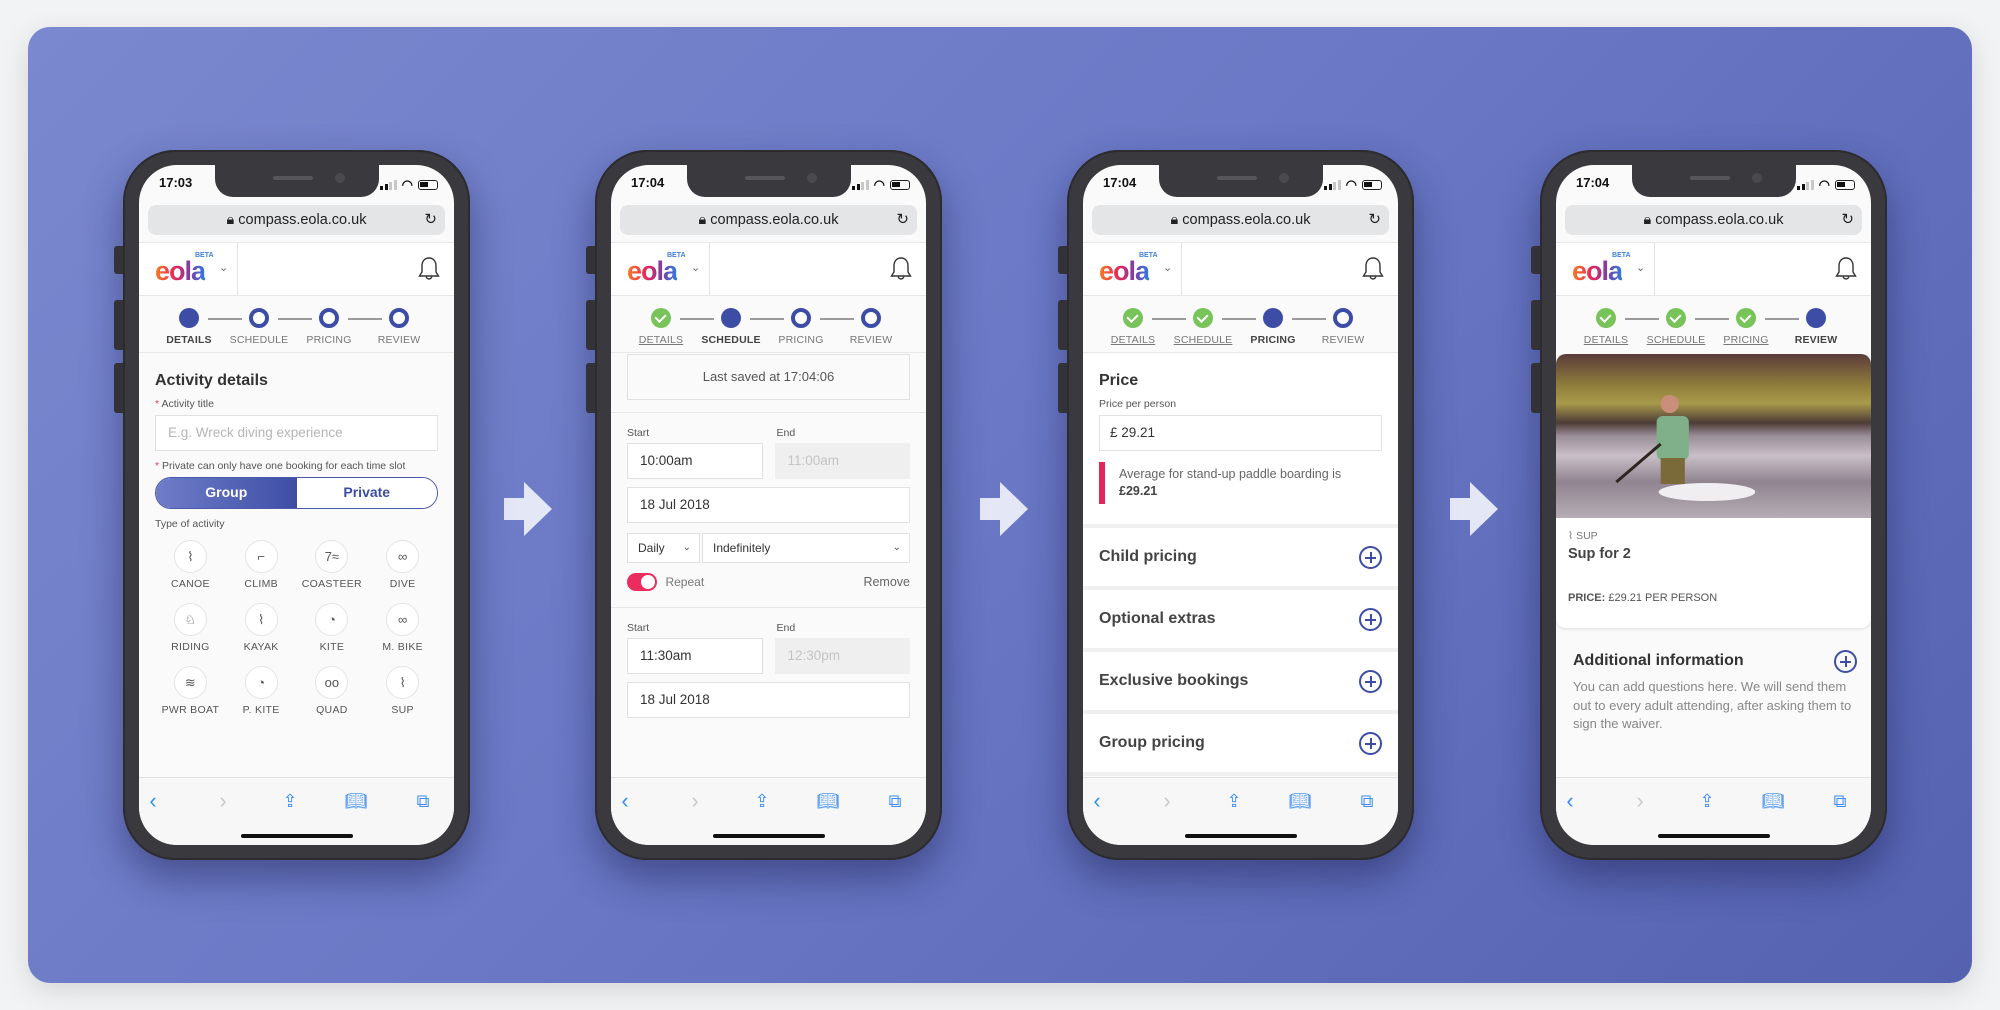 The image size is (2000, 1010). Describe the element at coordinates (642, 582) in the screenshot. I see `repeat-toggle` at that location.